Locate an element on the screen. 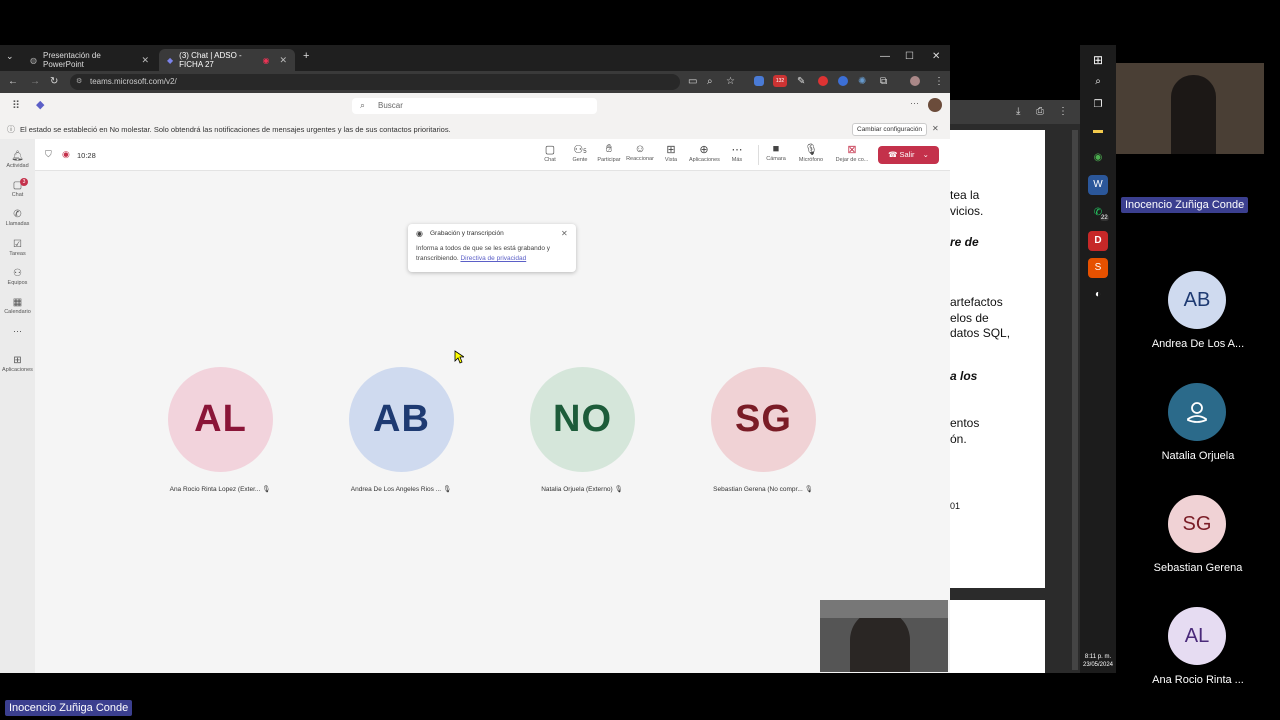 The image size is (1280, 720). toolbar-mic: 🎙︎ Micrófono is located at coordinates (811, 153).